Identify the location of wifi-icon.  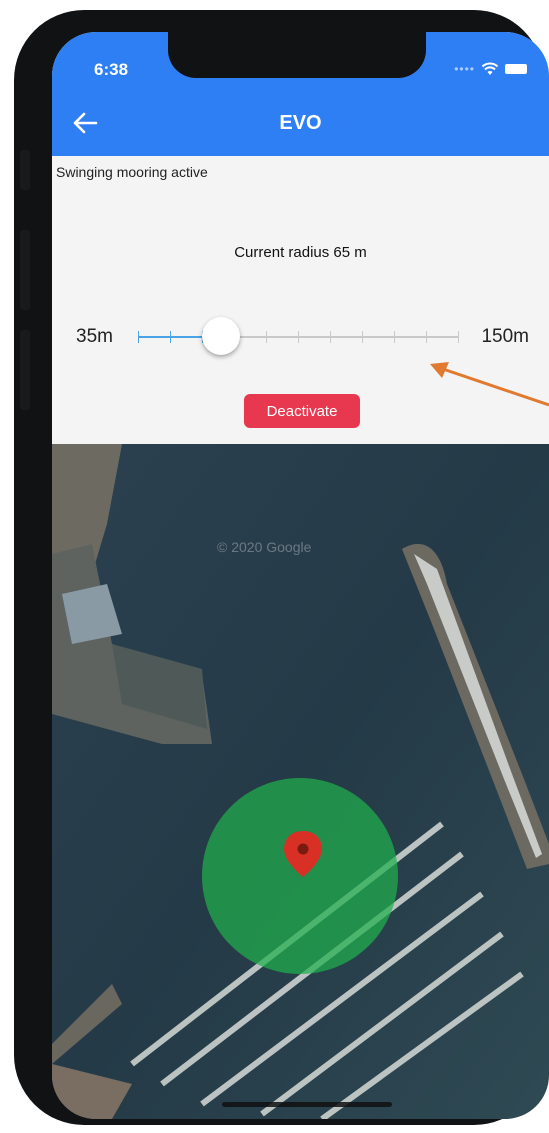
(490, 68).